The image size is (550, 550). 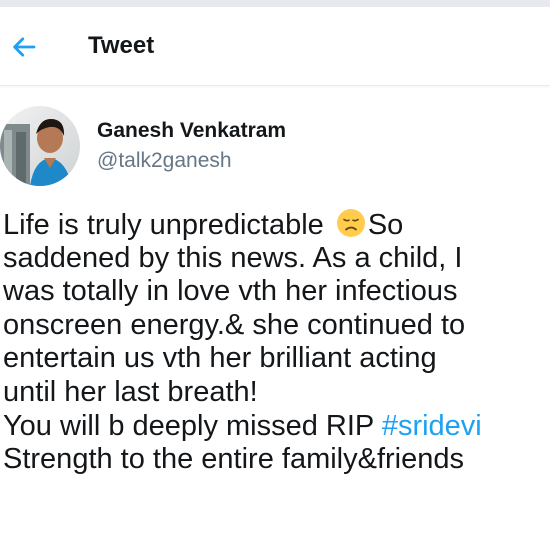 What do you see at coordinates (242, 425) in the screenshot?
I see `tweet-line: You will b deeply missed RIP #sridevi` at bounding box center [242, 425].